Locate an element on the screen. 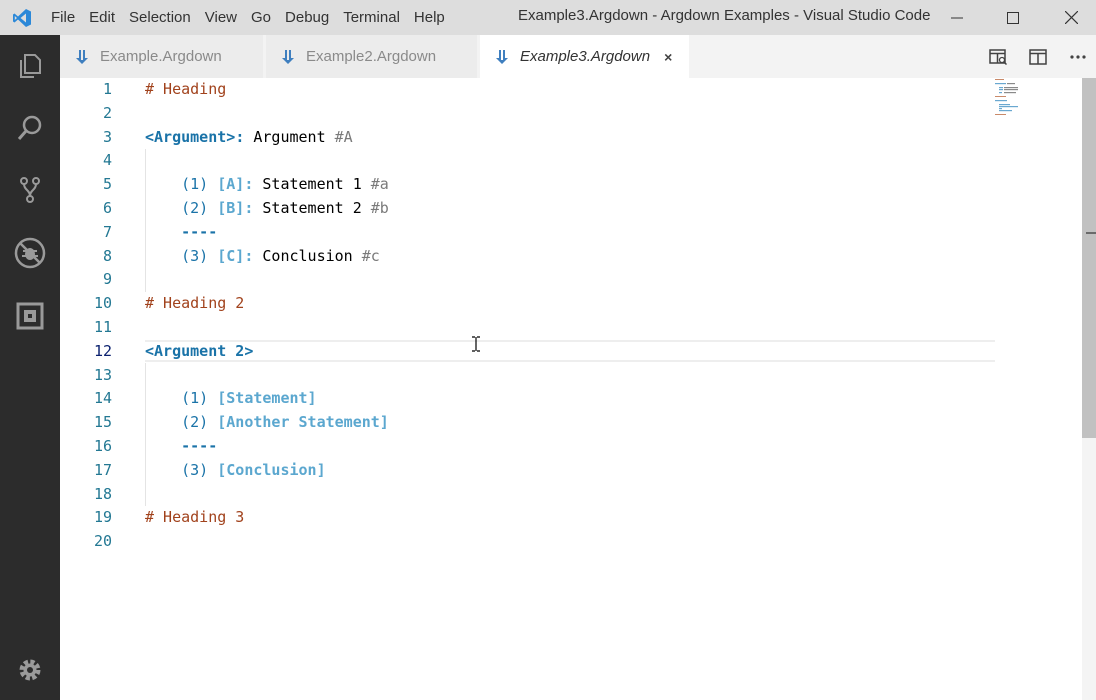 The width and height of the screenshot is (1096, 700). menu-file: File is located at coordinates (63, 17).